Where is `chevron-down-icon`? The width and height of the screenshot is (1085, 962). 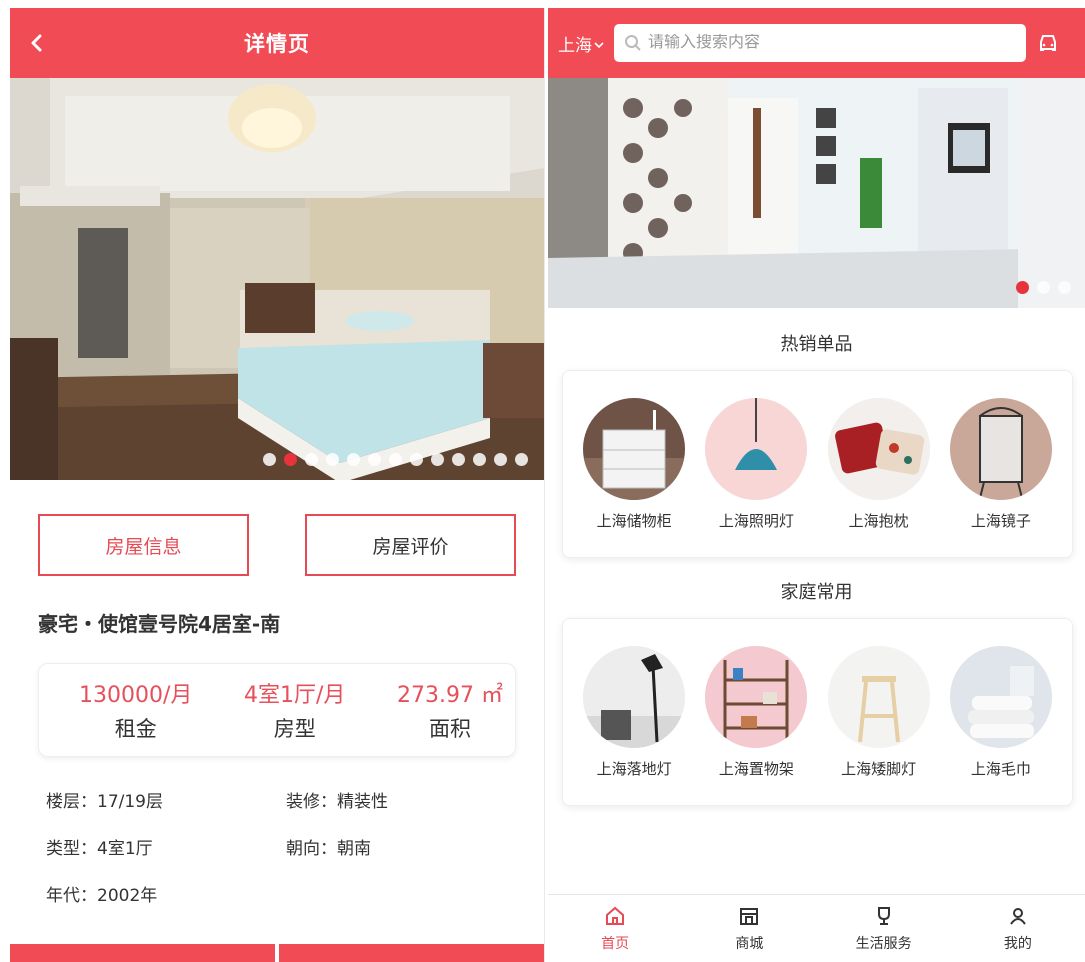
chevron-down-icon is located at coordinates (599, 44).